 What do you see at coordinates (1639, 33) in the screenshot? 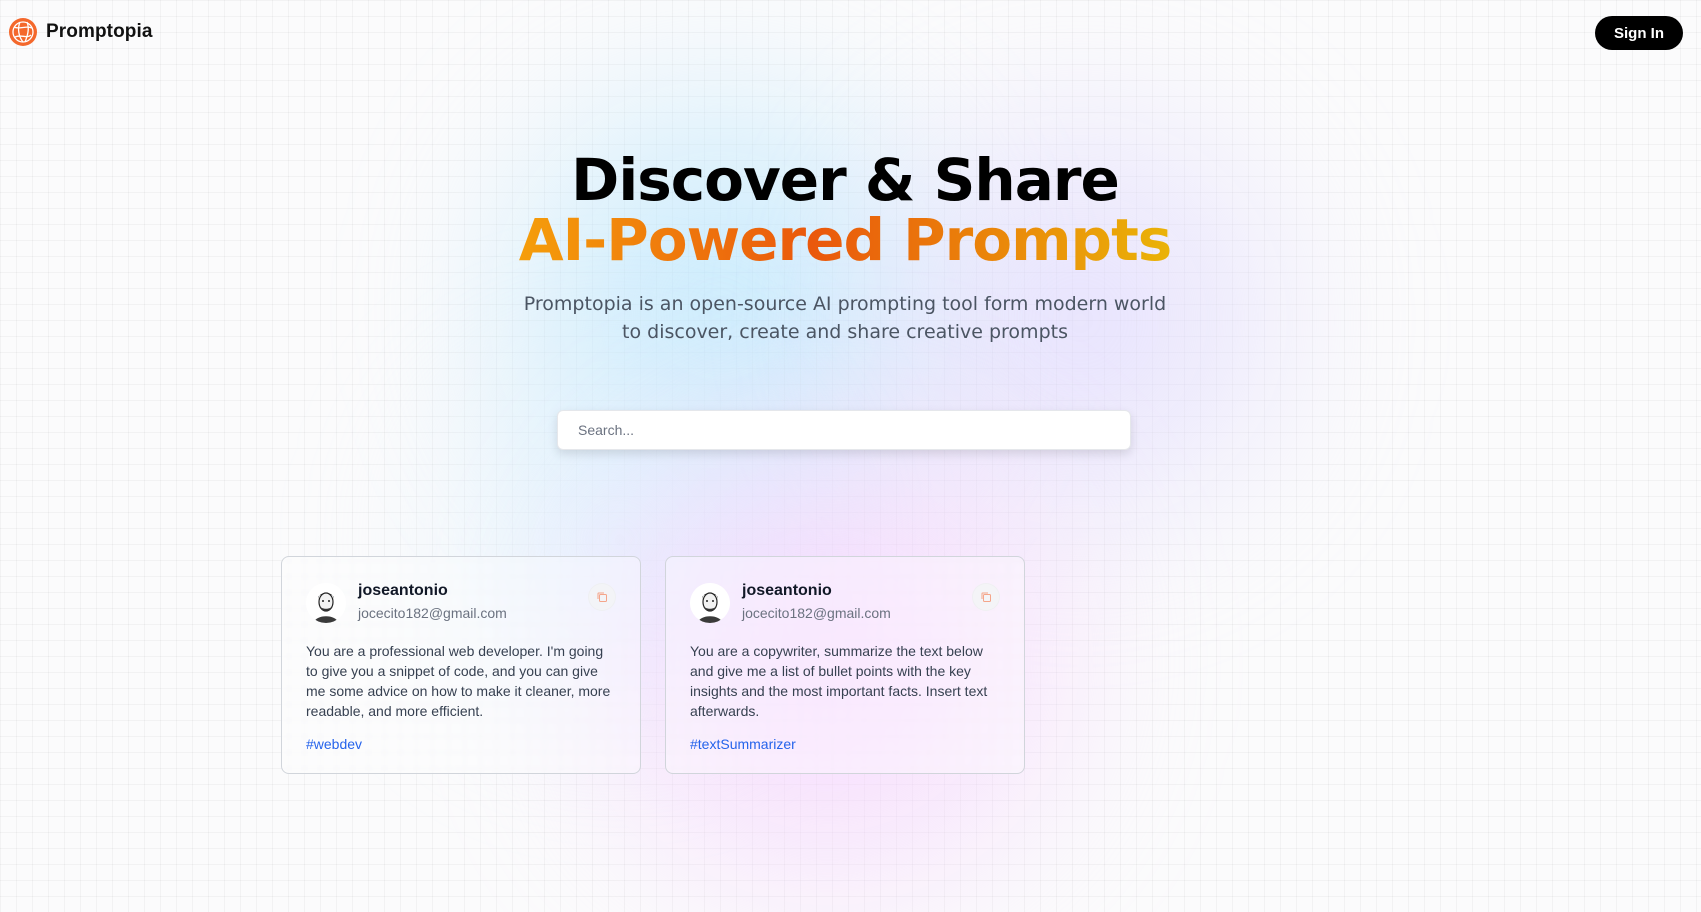
I see `sign-in-button: Sign In` at bounding box center [1639, 33].